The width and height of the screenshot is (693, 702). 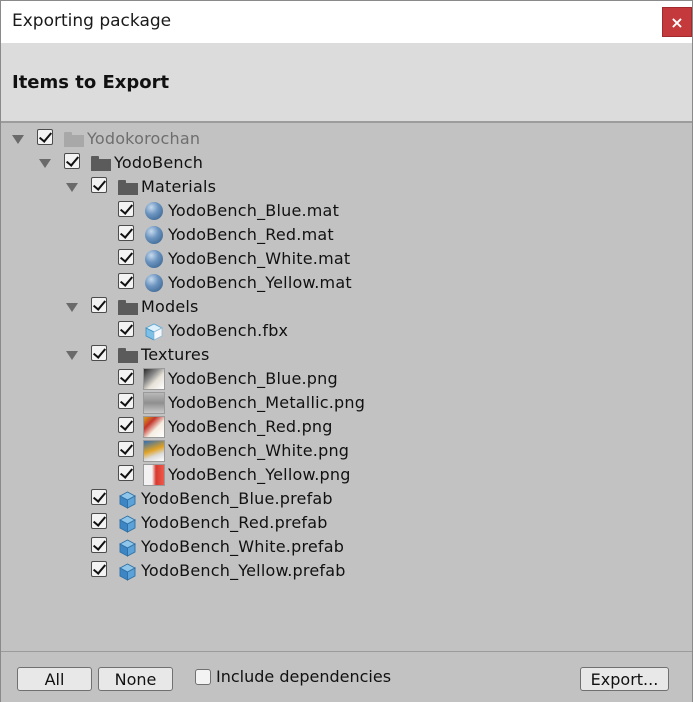 I want to click on tree-label: YodoBench_Metallic.png, so click(x=267, y=402).